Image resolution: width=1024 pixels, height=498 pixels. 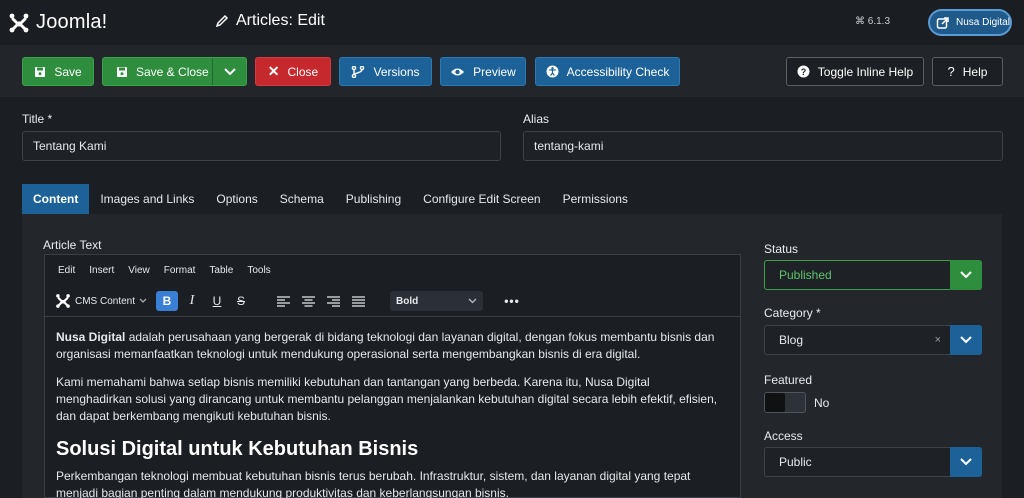 What do you see at coordinates (56, 199) in the screenshot?
I see `tab-content: Content` at bounding box center [56, 199].